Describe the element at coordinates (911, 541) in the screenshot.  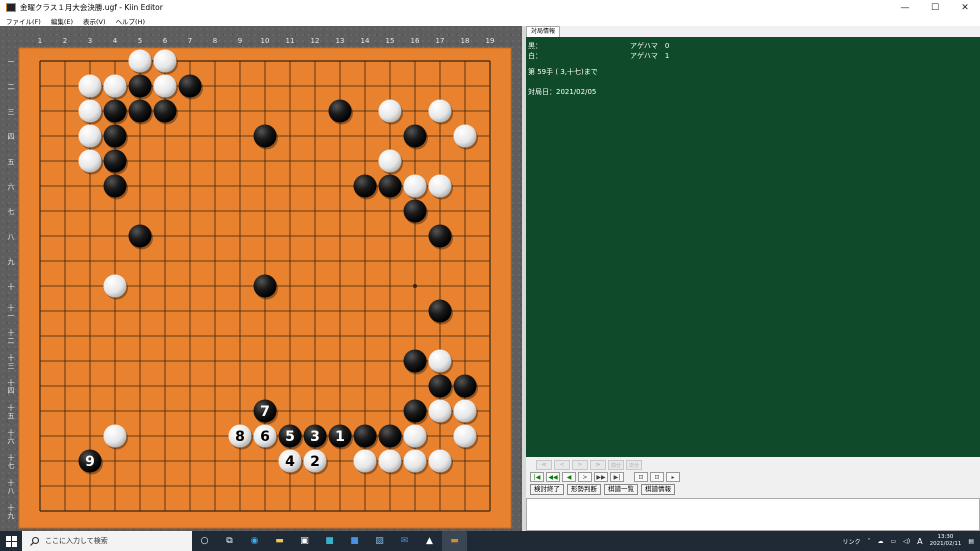
I see `system-tray: リンク ˄ ☁ ▭ ◁) A 13:30 2021/02/11 ▤` at that location.